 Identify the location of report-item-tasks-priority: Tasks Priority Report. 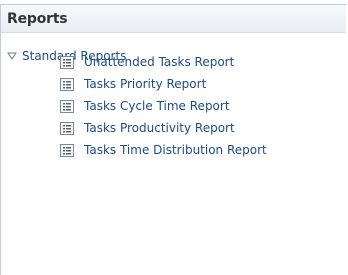
(182, 84).